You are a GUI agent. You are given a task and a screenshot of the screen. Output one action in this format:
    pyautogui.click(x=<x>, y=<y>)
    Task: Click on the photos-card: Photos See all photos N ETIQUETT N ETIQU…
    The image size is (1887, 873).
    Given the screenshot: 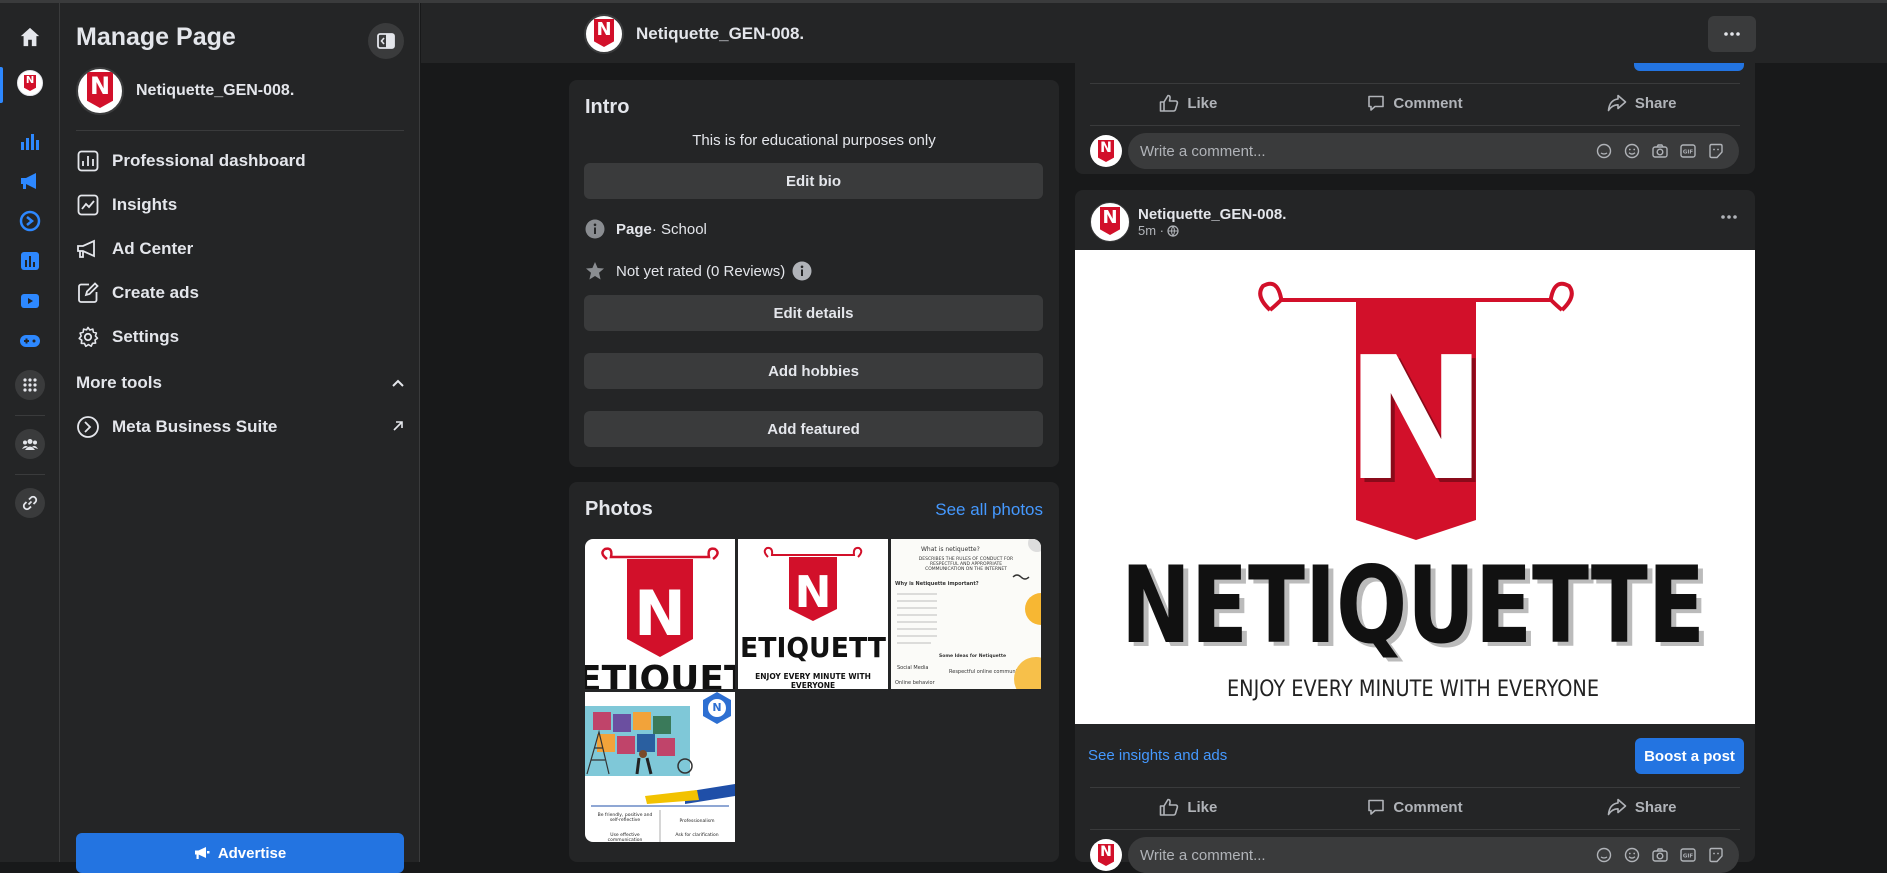 What is the action you would take?
    pyautogui.click(x=814, y=672)
    